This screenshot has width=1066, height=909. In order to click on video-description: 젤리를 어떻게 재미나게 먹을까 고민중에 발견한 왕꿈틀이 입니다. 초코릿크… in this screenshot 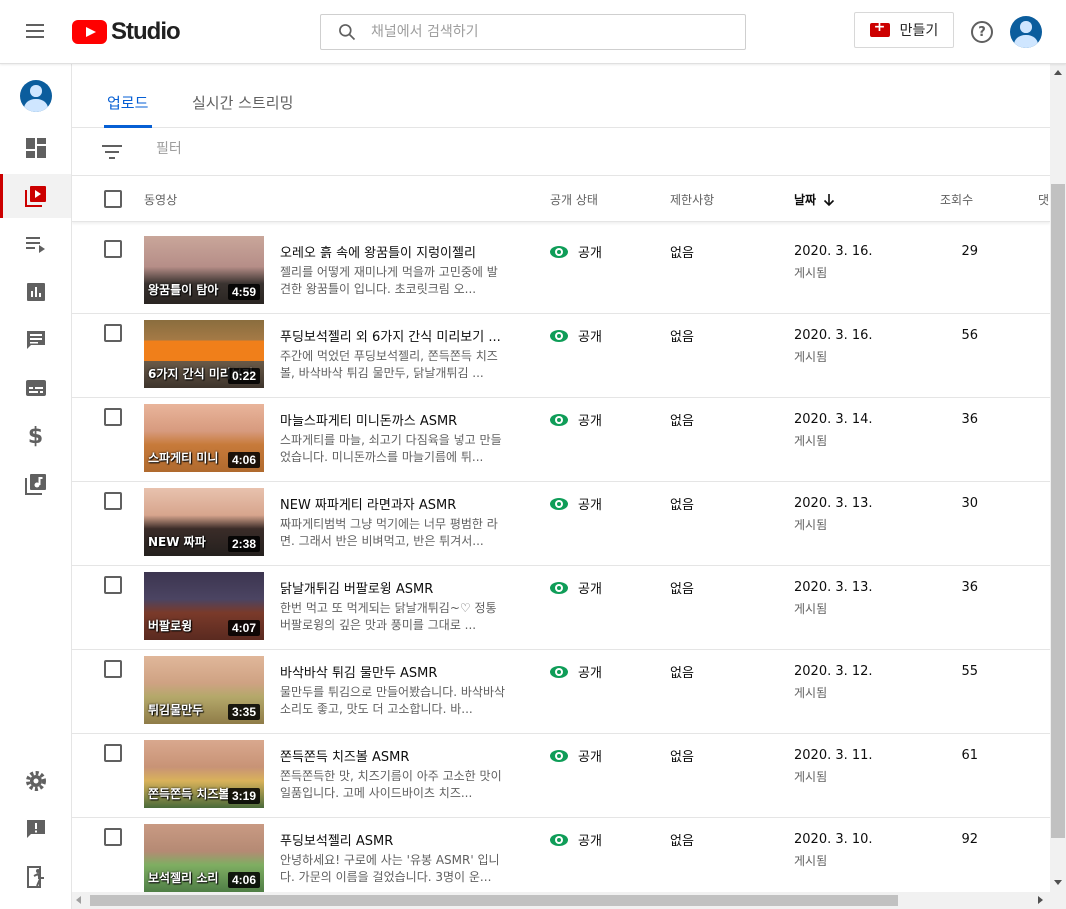, I will do `click(389, 280)`.